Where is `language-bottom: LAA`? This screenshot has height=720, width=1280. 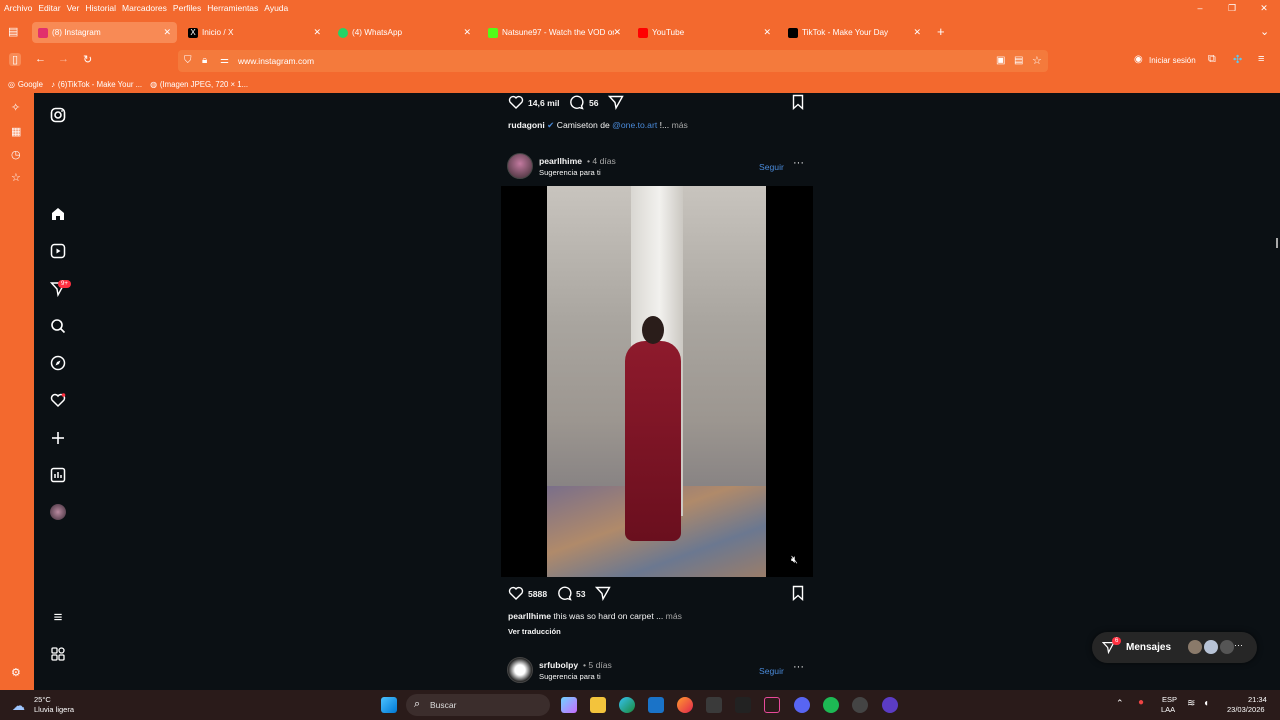
language-bottom: LAA is located at coordinates (1168, 709).